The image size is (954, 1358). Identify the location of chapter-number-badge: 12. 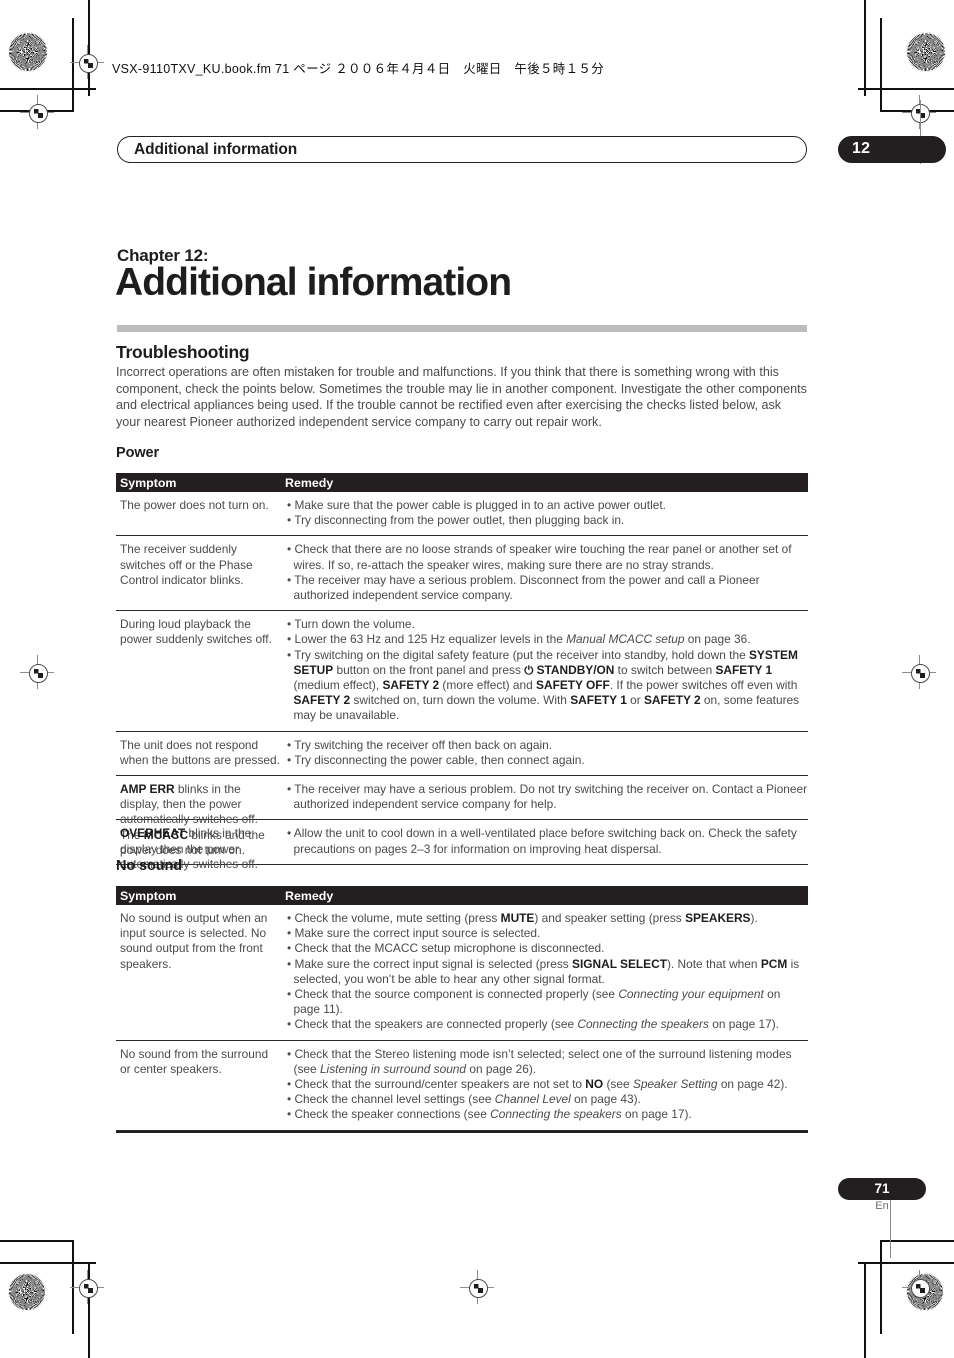
(892, 149).